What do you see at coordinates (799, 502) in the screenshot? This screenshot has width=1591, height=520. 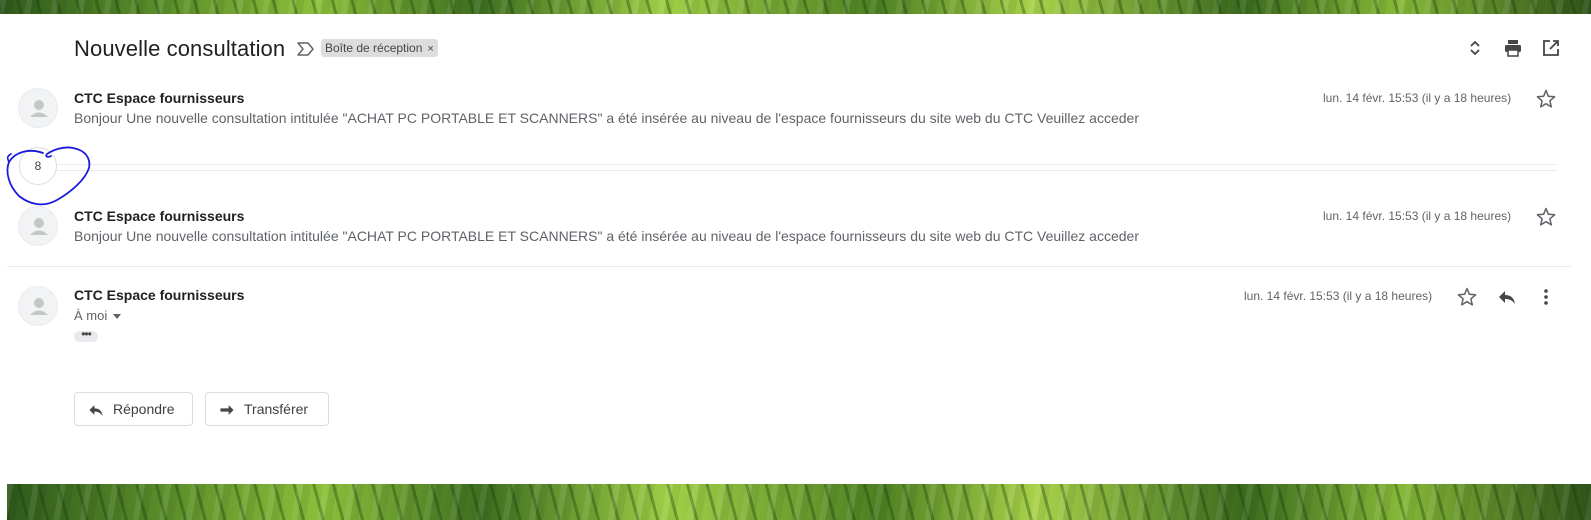 I see `background-grass-bottom` at bounding box center [799, 502].